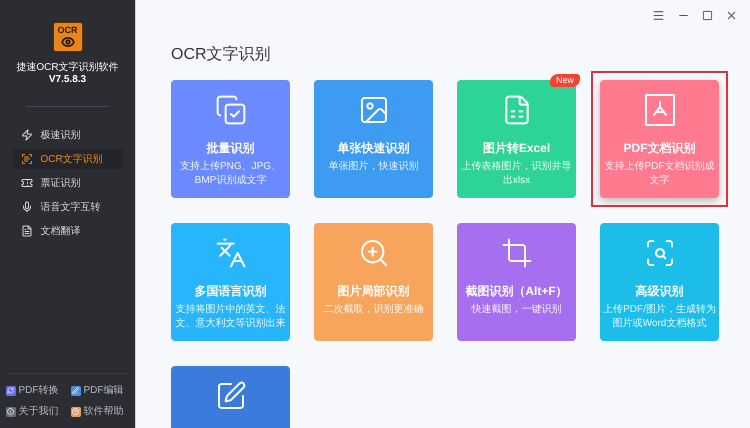  I want to click on card-title: 高级识别, so click(660, 291).